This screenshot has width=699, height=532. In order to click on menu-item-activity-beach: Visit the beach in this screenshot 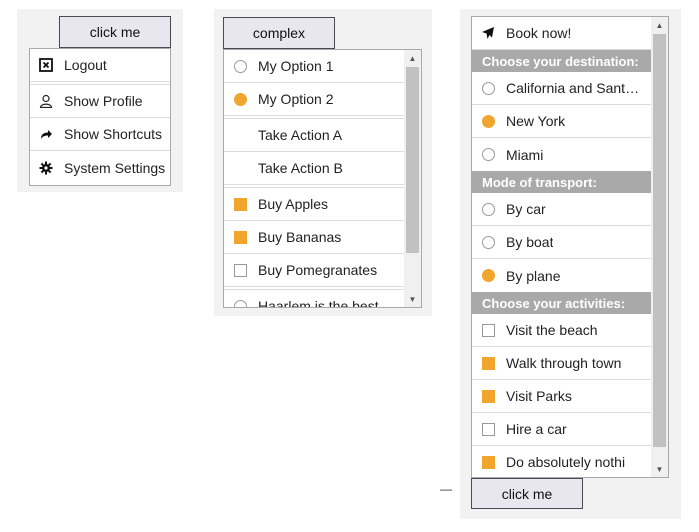, I will do `click(561, 330)`.